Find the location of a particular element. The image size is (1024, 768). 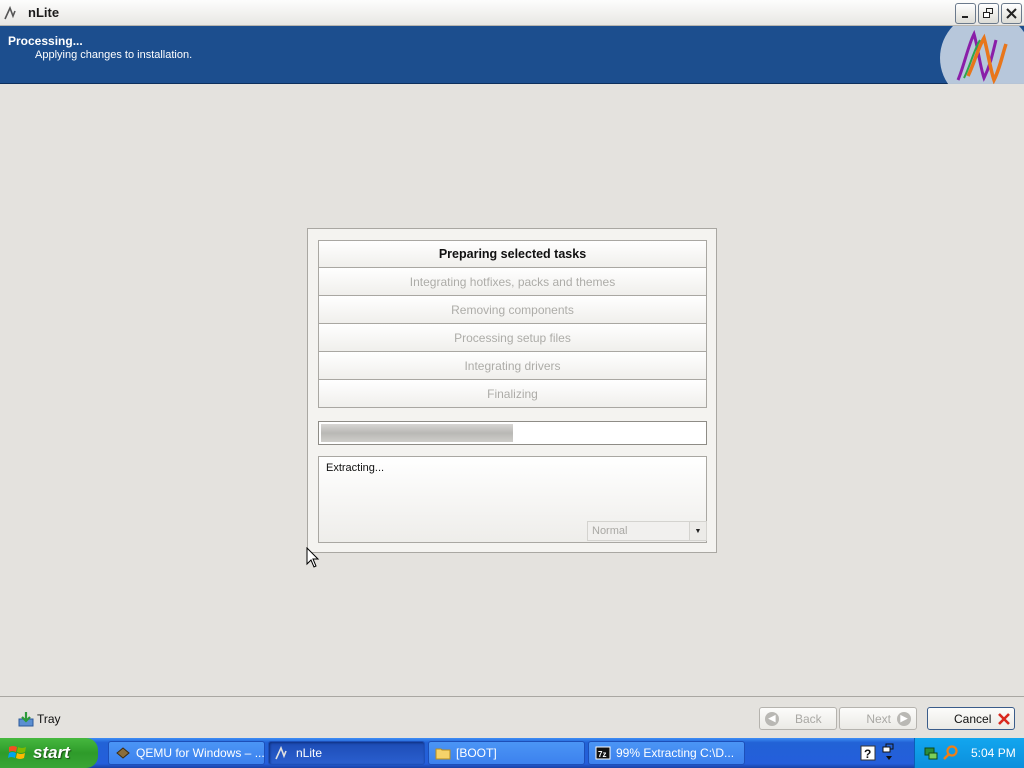

help-icon: ? is located at coordinates (868, 753).